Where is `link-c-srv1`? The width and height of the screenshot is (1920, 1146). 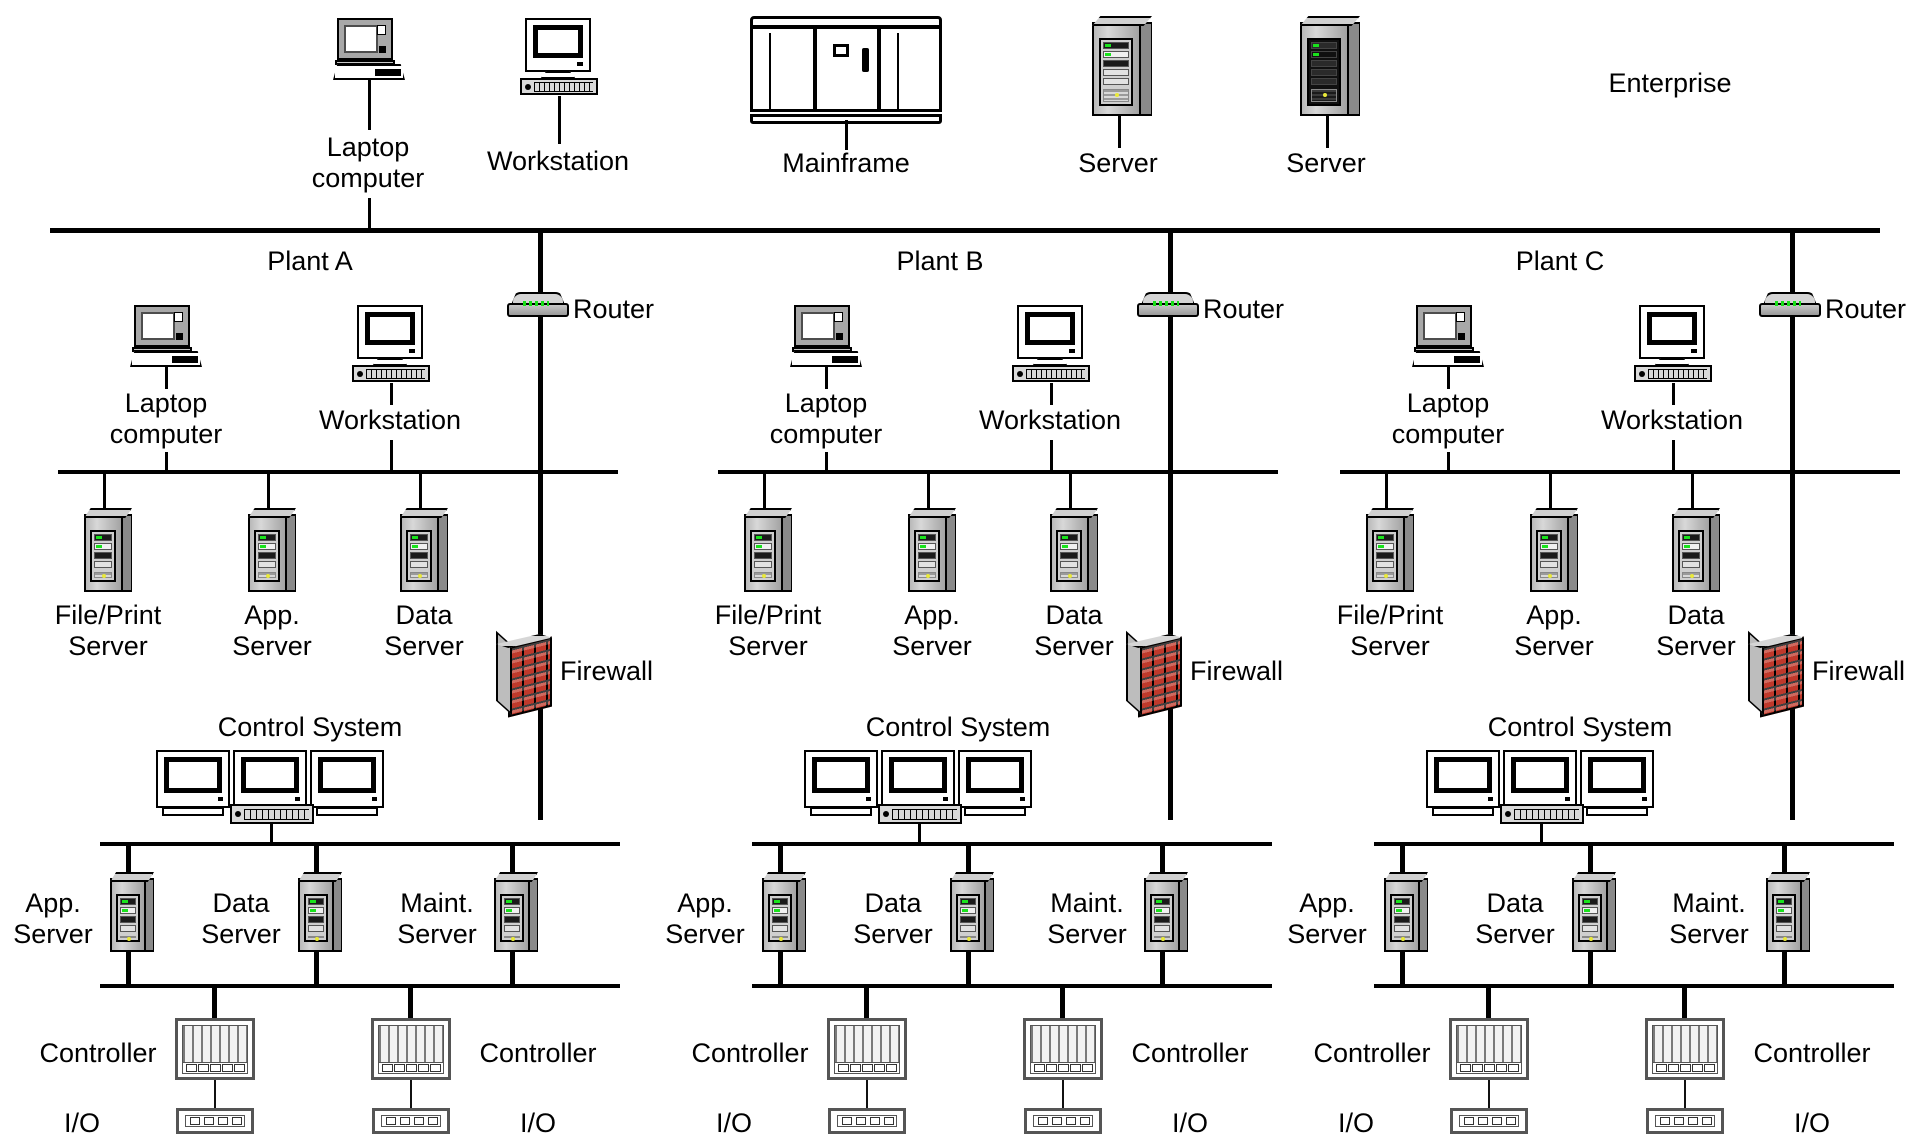
link-c-srv1 is located at coordinates (1386, 493).